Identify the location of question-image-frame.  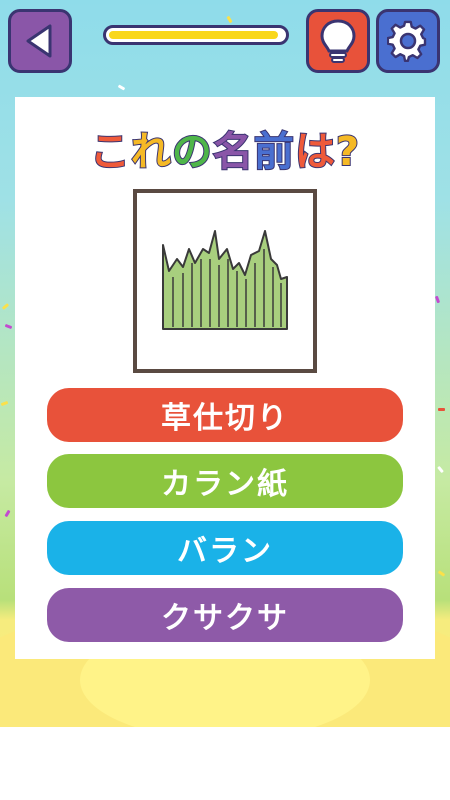
(225, 281).